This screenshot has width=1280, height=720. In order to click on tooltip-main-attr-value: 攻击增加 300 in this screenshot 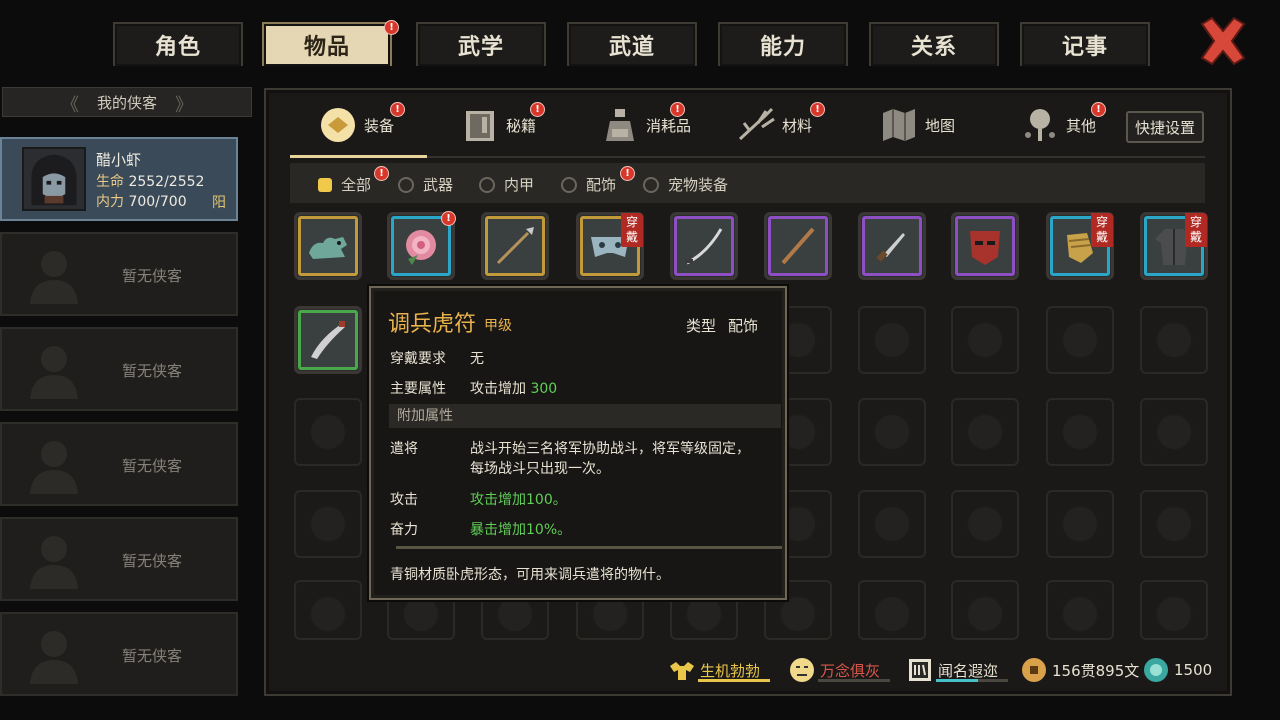, I will do `click(513, 388)`.